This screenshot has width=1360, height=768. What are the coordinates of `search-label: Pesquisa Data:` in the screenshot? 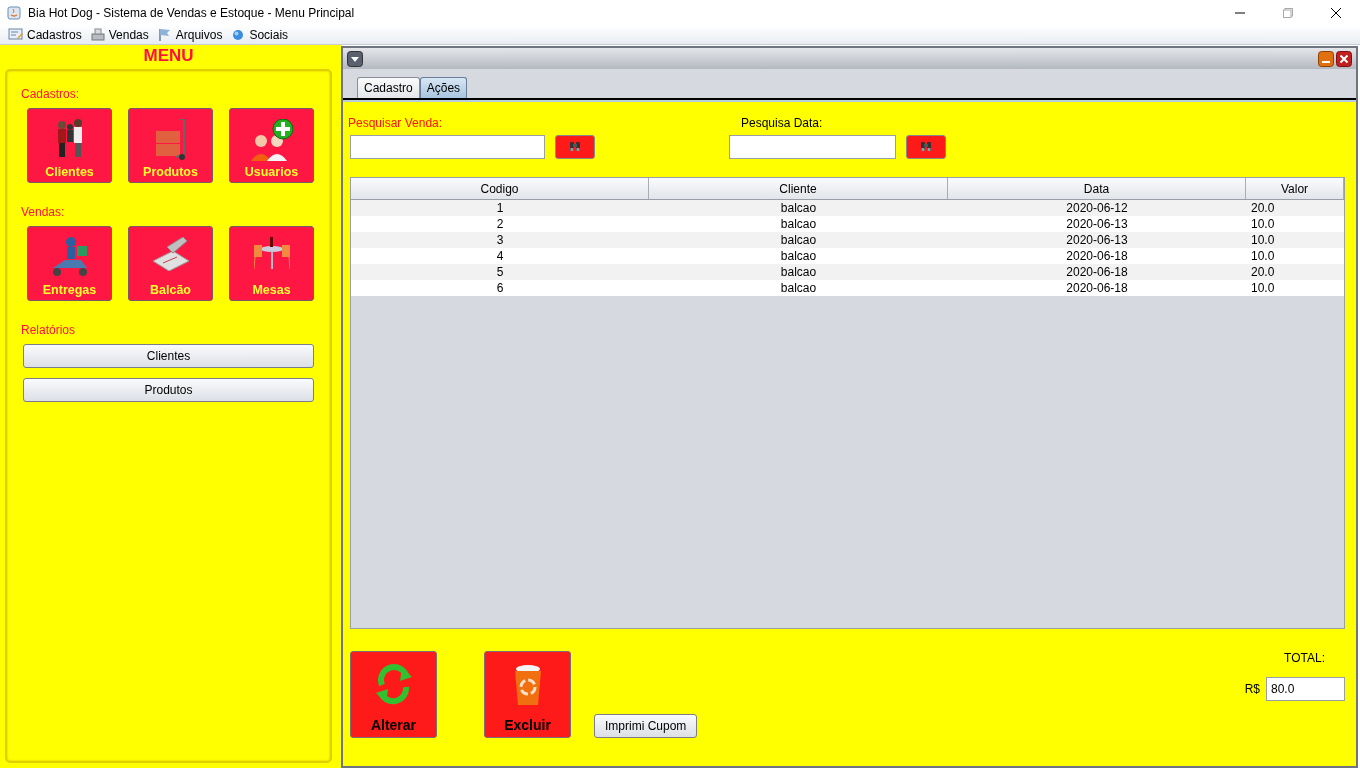 It's located at (782, 123).